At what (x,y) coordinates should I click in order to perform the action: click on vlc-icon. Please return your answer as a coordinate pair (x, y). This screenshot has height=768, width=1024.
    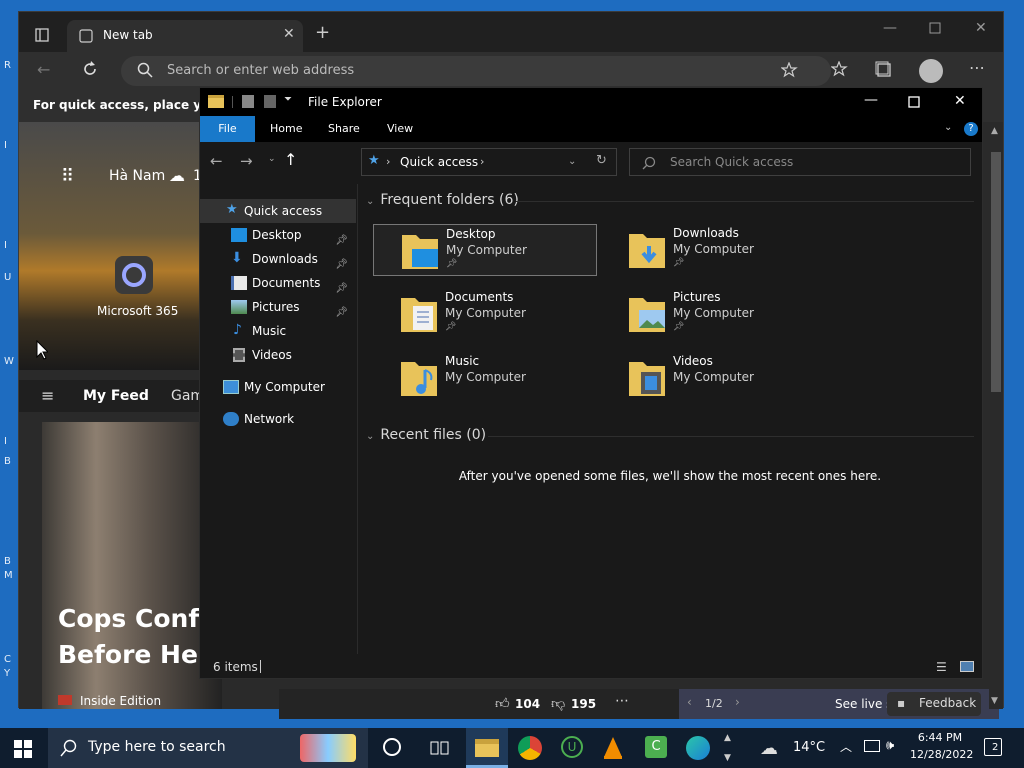
    Looking at the image, I should click on (613, 748).